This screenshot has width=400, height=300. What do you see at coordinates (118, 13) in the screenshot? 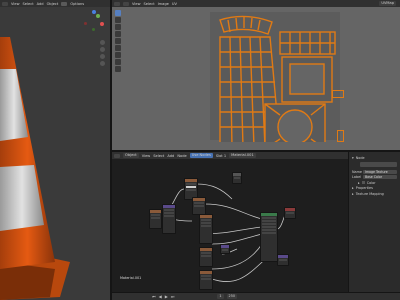
I see `select-tool-icon` at bounding box center [118, 13].